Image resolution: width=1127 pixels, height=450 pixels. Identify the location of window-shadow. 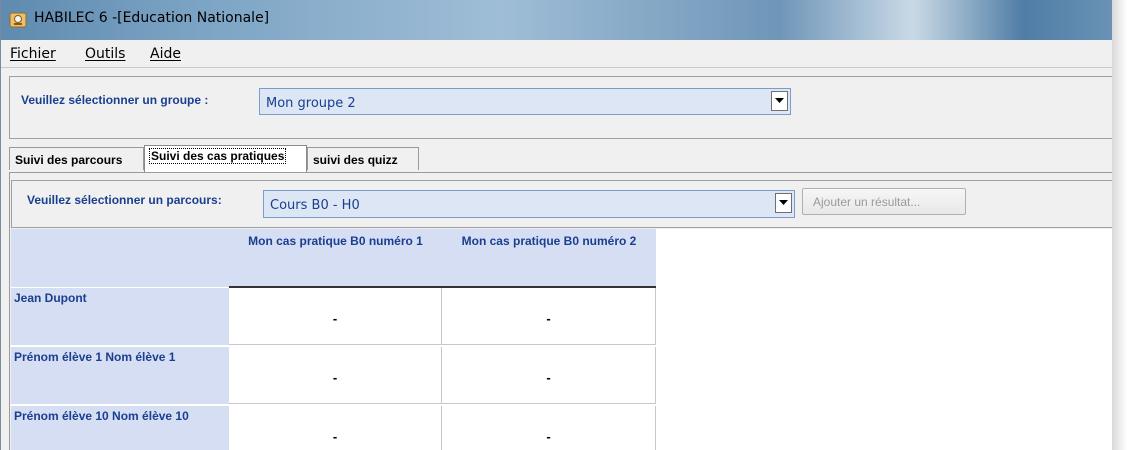
(1119, 225).